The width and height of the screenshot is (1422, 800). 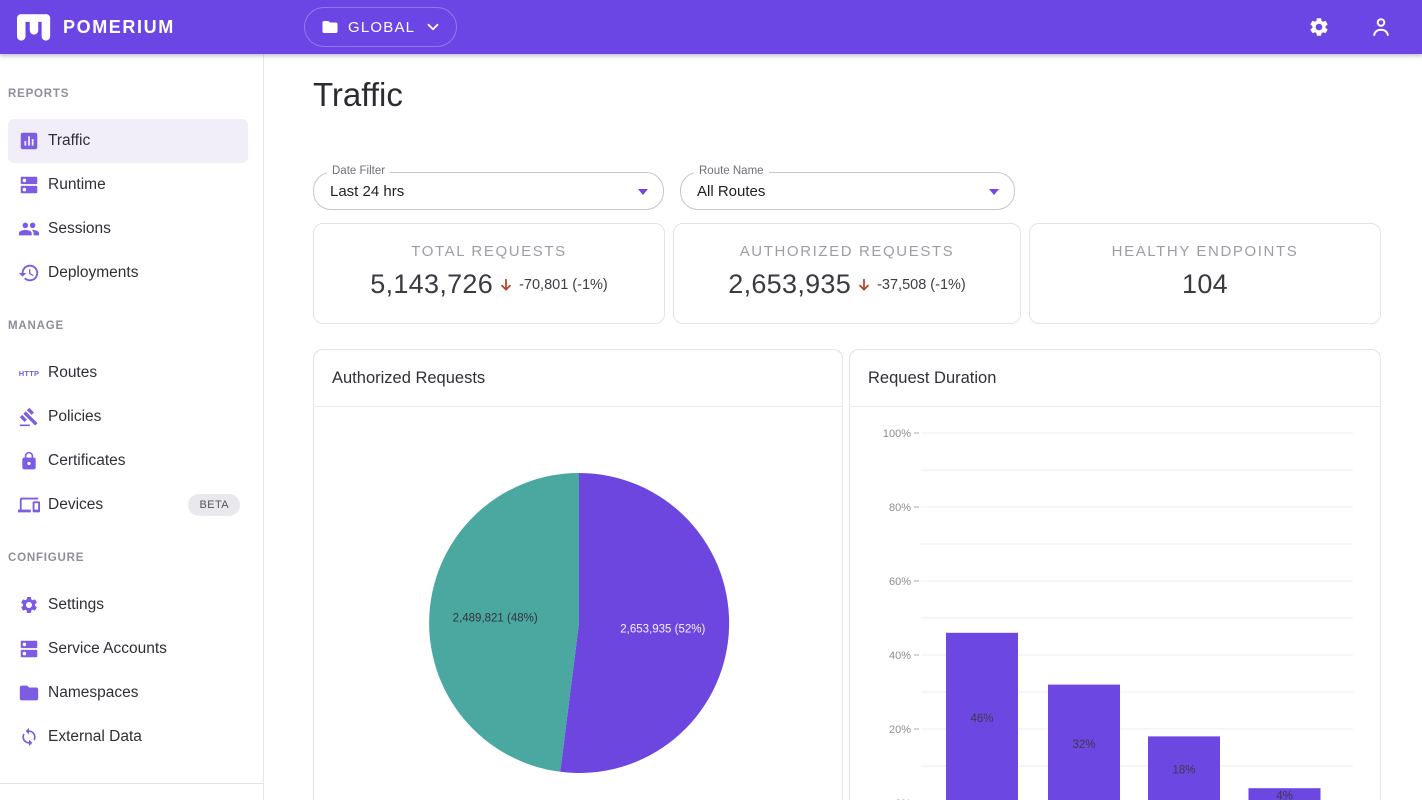 What do you see at coordinates (495, 619) in the screenshot?
I see `svg-text: 2,489,821 (48%)` at bounding box center [495, 619].